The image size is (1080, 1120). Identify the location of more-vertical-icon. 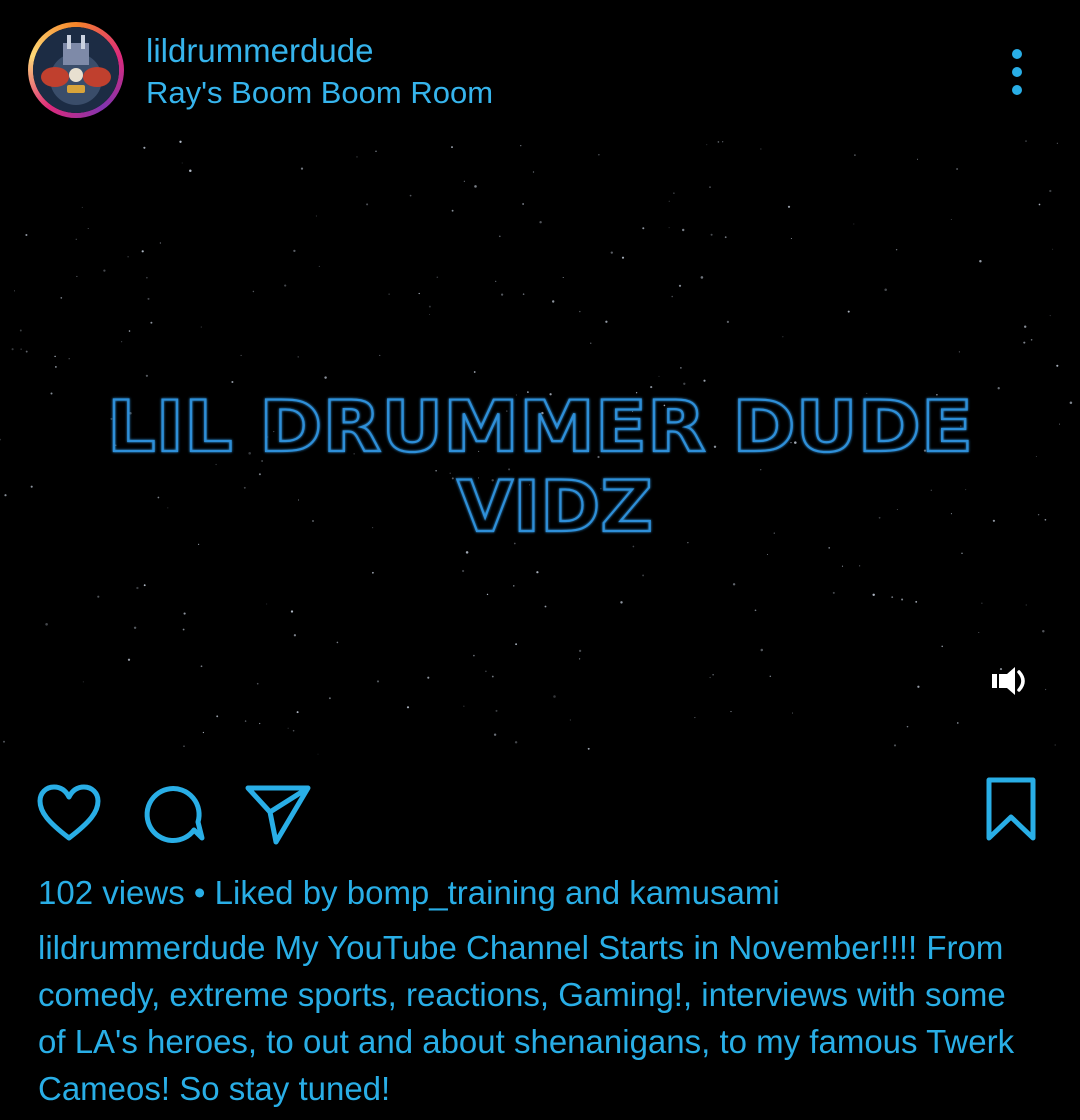
(1017, 72).